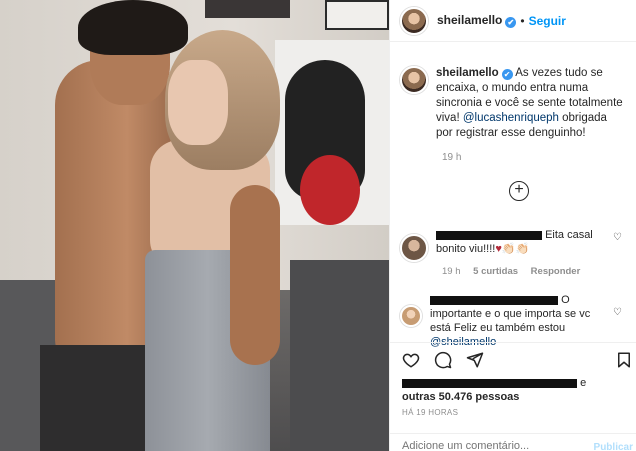 The width and height of the screenshot is (636, 451). Describe the element at coordinates (339, 355) in the screenshot. I see `sofa` at that location.